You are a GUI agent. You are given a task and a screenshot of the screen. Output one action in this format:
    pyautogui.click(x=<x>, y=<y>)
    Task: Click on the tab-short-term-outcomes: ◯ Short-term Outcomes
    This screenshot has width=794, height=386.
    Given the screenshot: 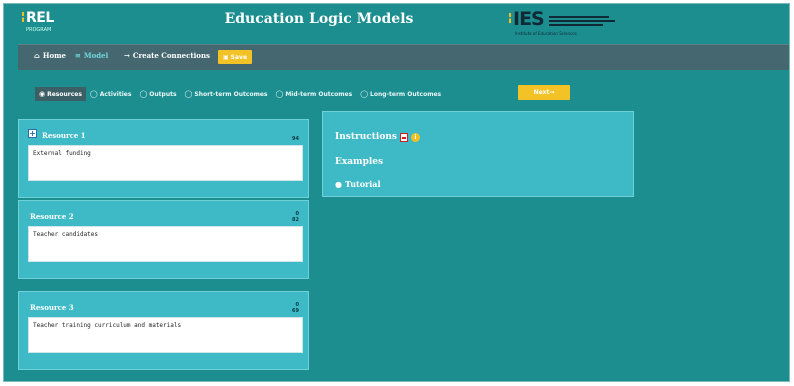 What is the action you would take?
    pyautogui.click(x=226, y=94)
    